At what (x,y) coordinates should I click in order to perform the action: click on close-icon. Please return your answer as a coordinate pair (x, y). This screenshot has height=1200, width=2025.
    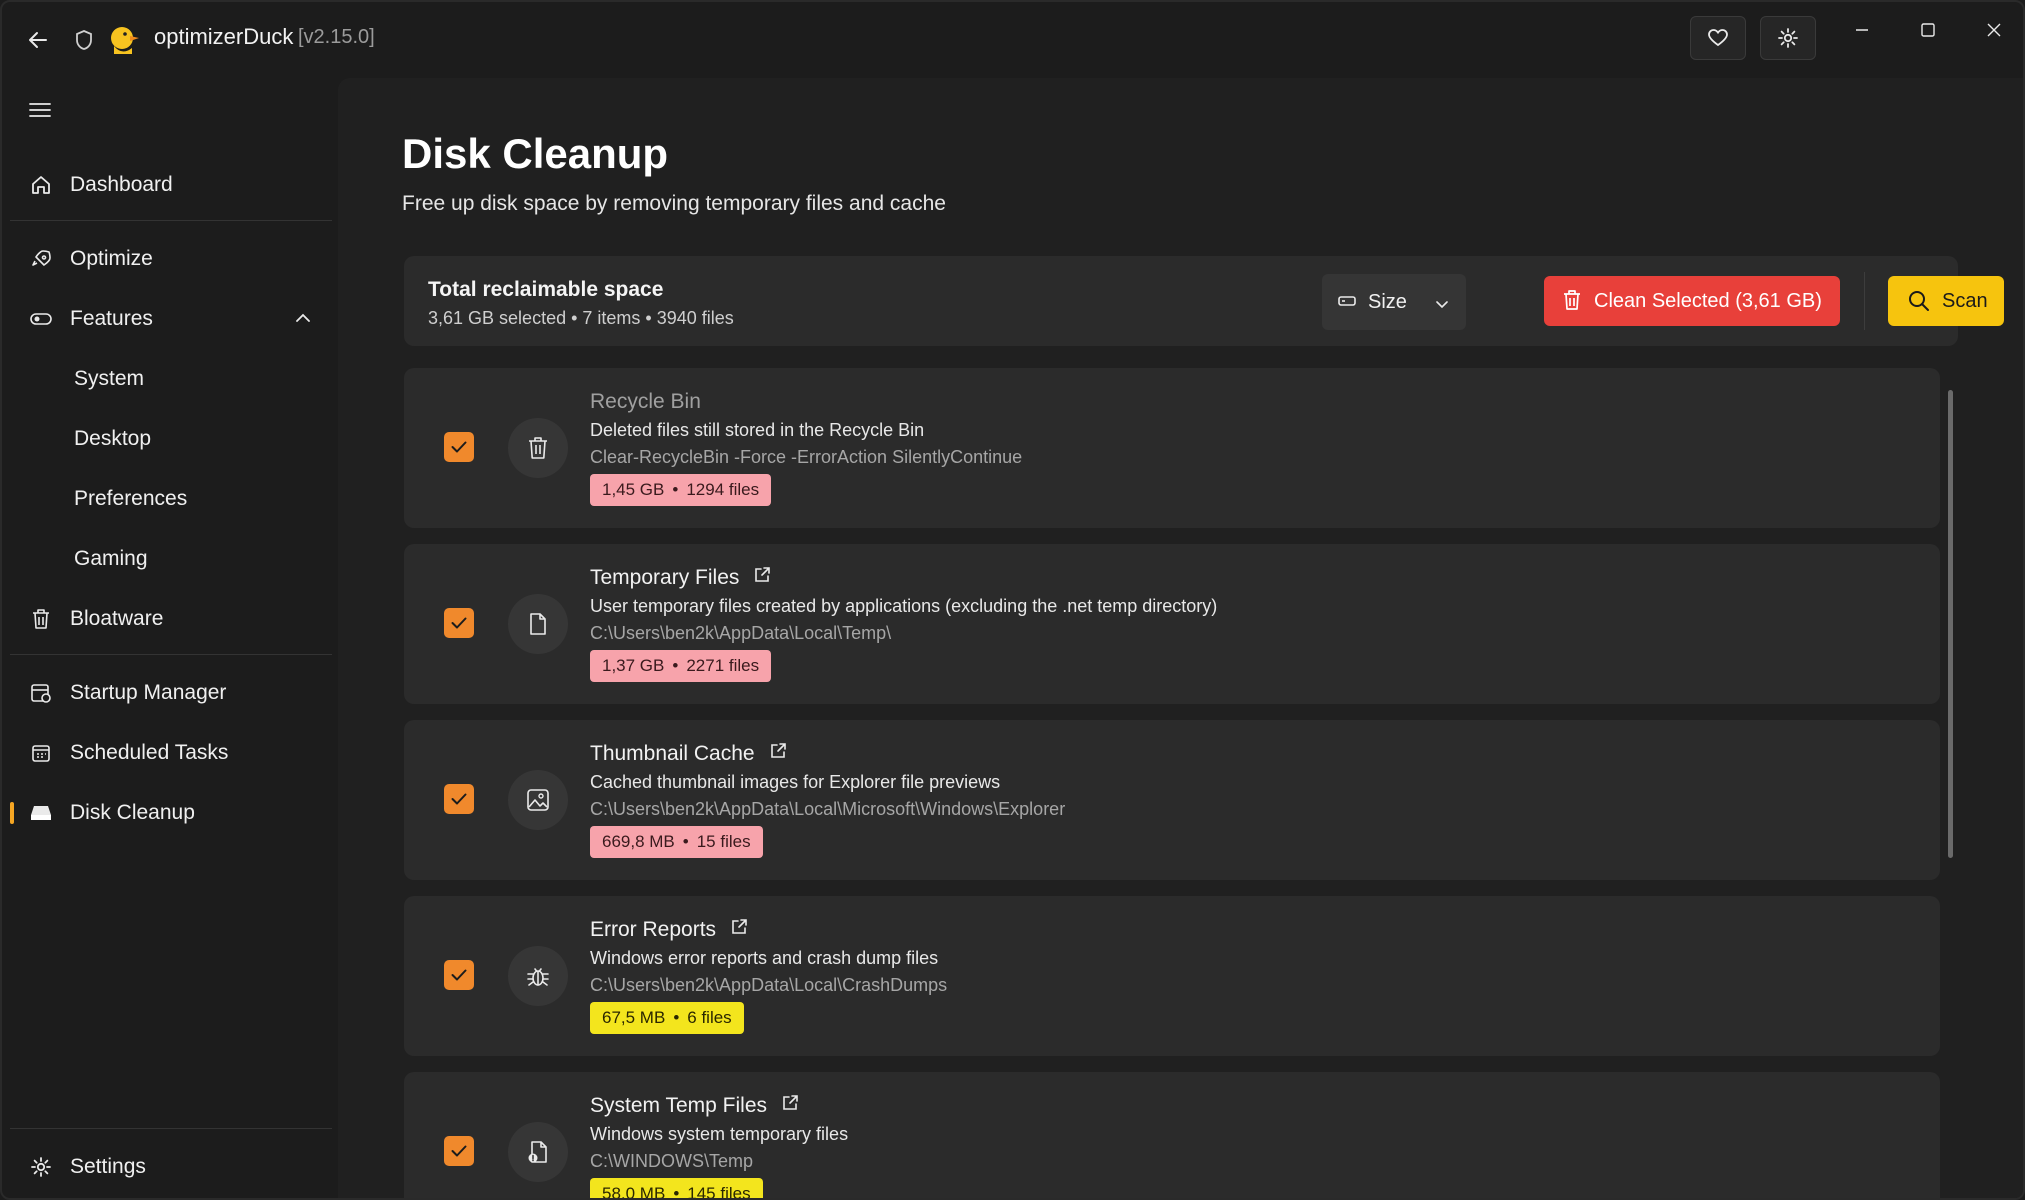
    Looking at the image, I should click on (1994, 30).